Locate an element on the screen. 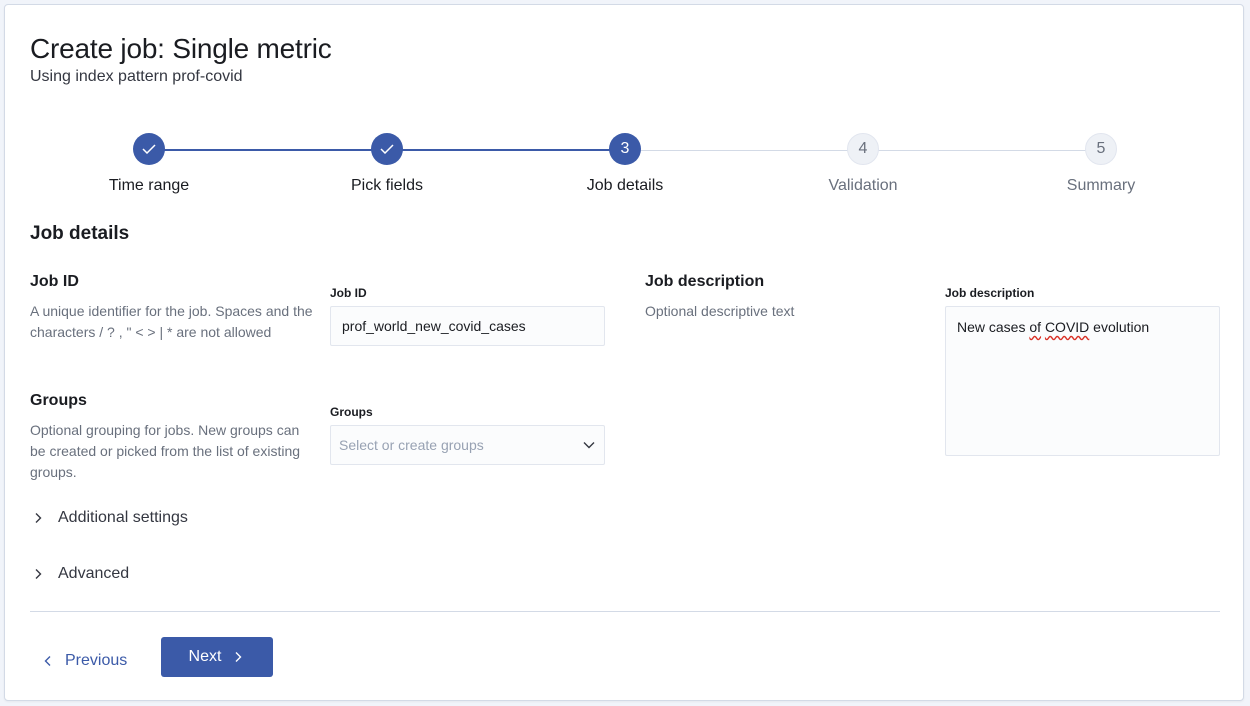 This screenshot has width=1250, height=706. accordion-label: Advanced is located at coordinates (94, 573).